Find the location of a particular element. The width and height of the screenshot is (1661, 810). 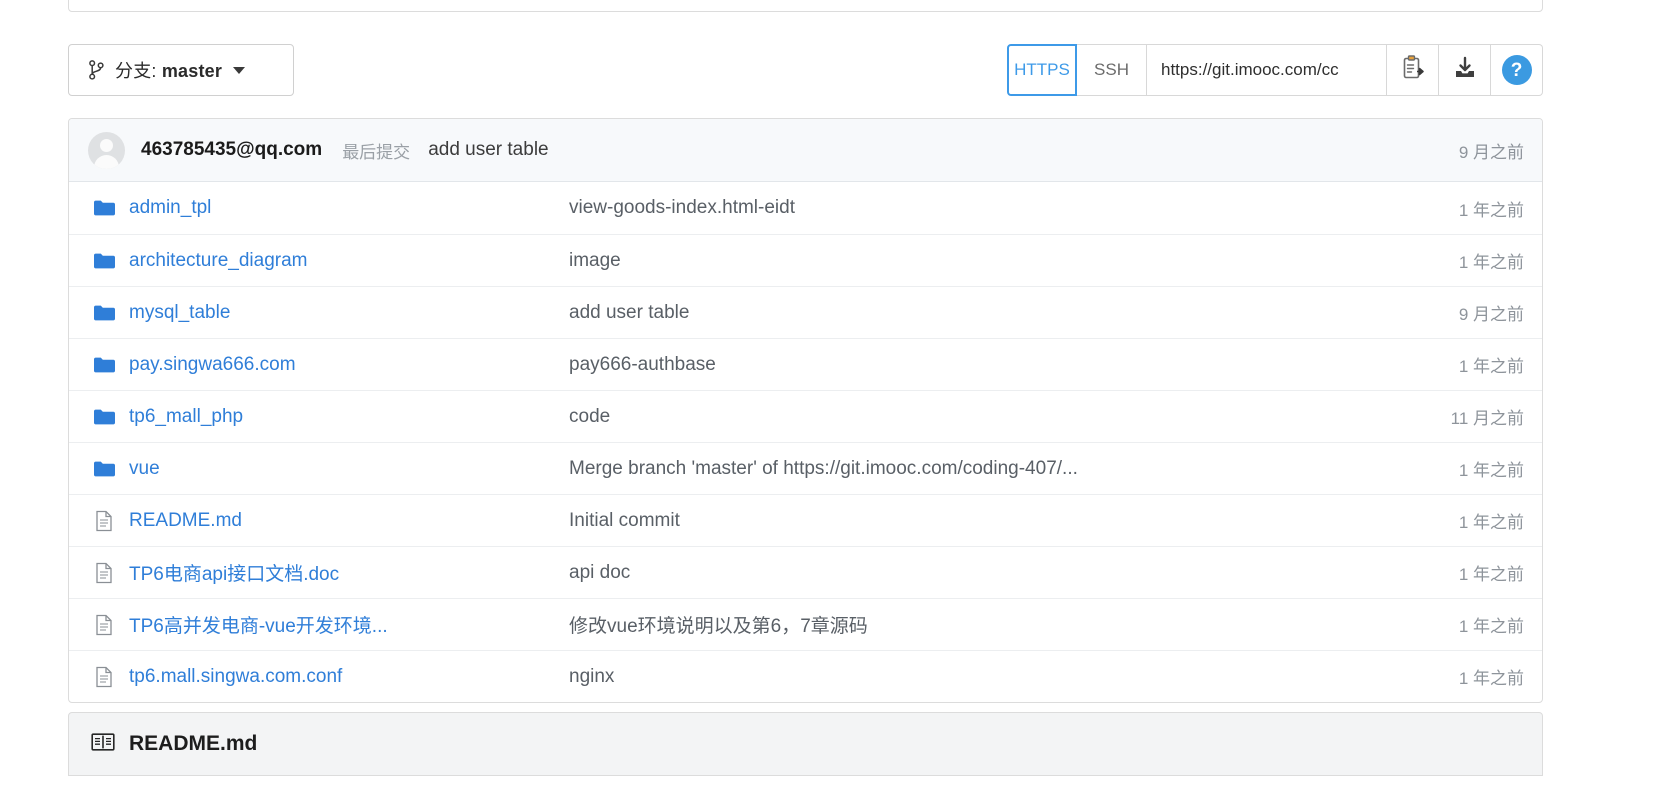

file-commit-message: view-goods-index.html-eidt is located at coordinates (682, 207).